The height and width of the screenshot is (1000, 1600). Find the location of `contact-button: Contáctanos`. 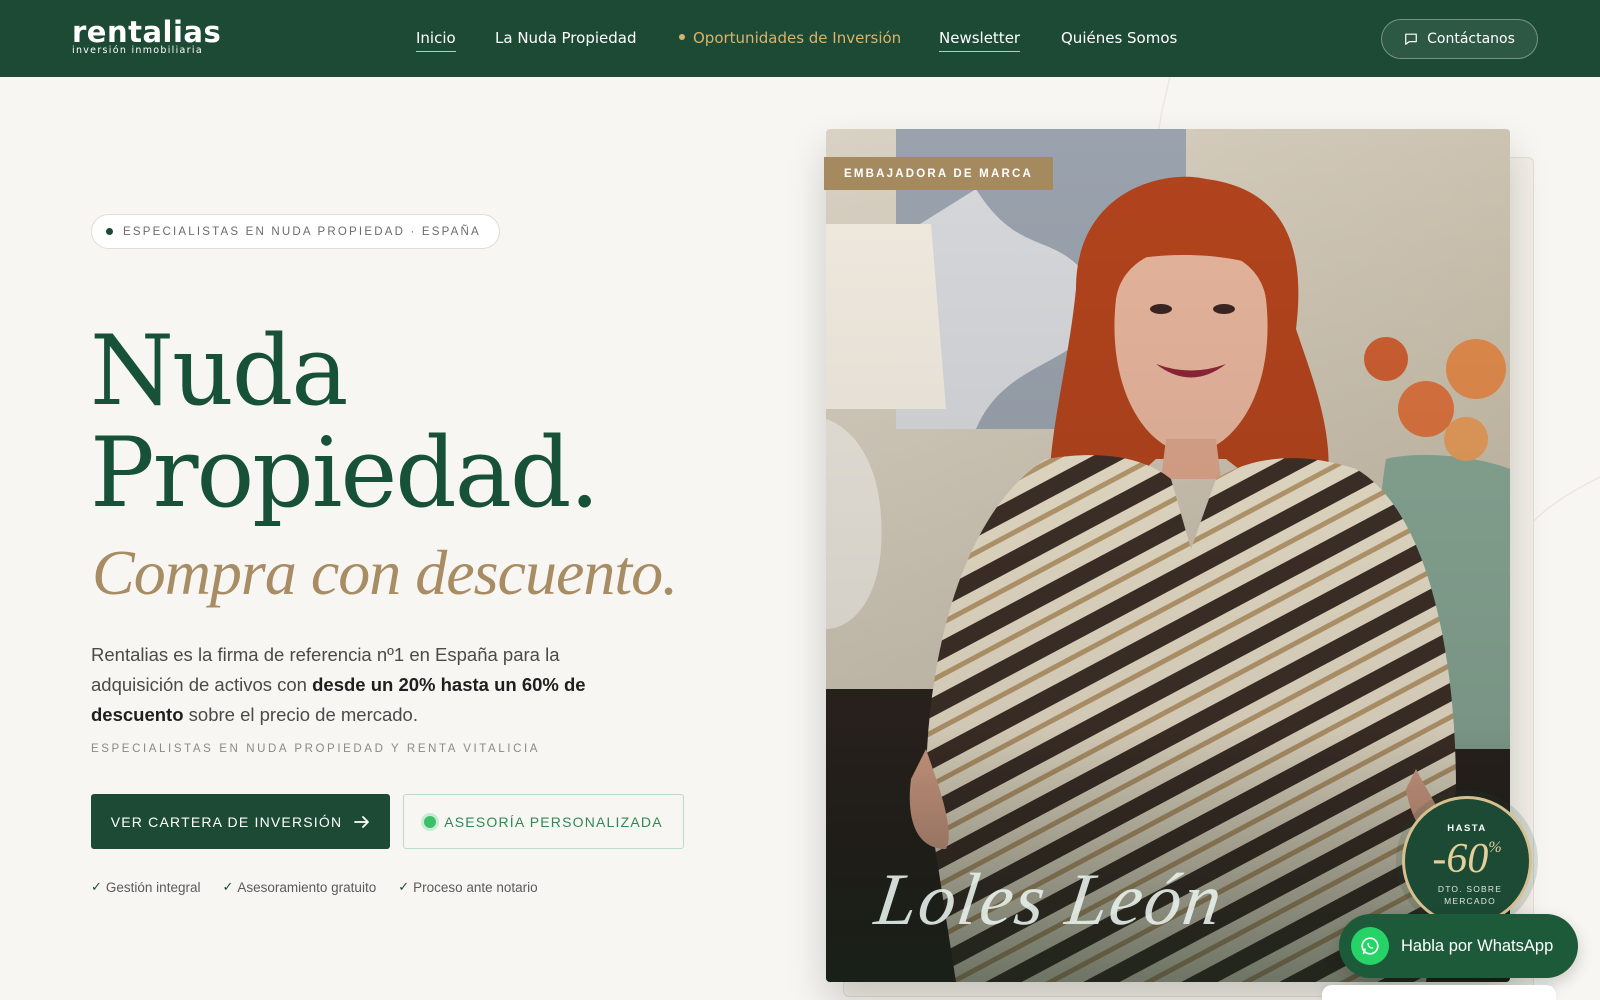

contact-button: Contáctanos is located at coordinates (1459, 39).